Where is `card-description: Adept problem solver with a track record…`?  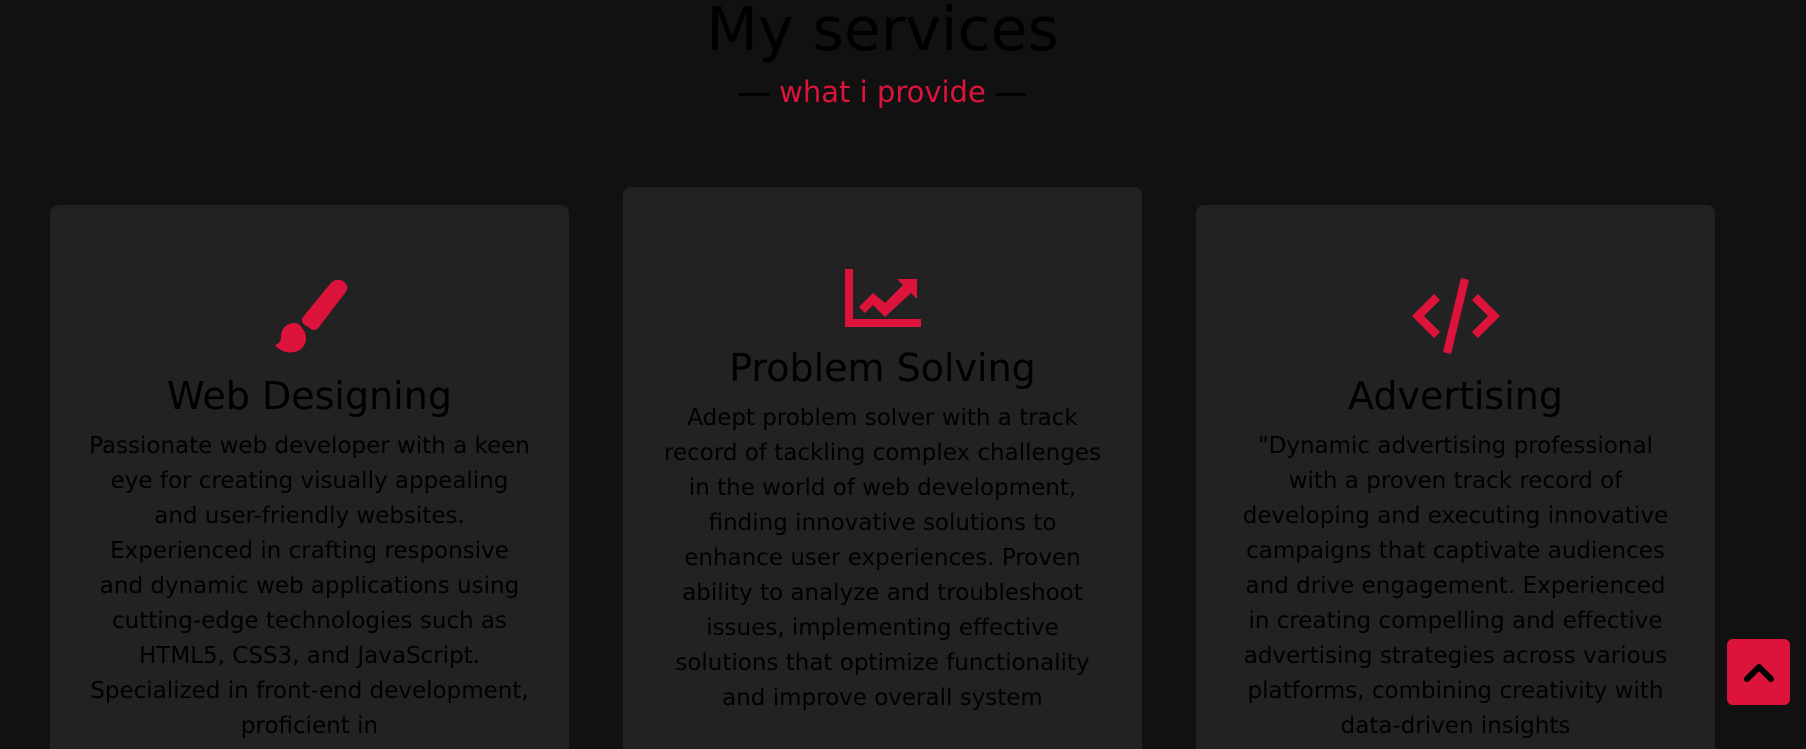 card-description: Adept problem solver with a track record… is located at coordinates (882, 558).